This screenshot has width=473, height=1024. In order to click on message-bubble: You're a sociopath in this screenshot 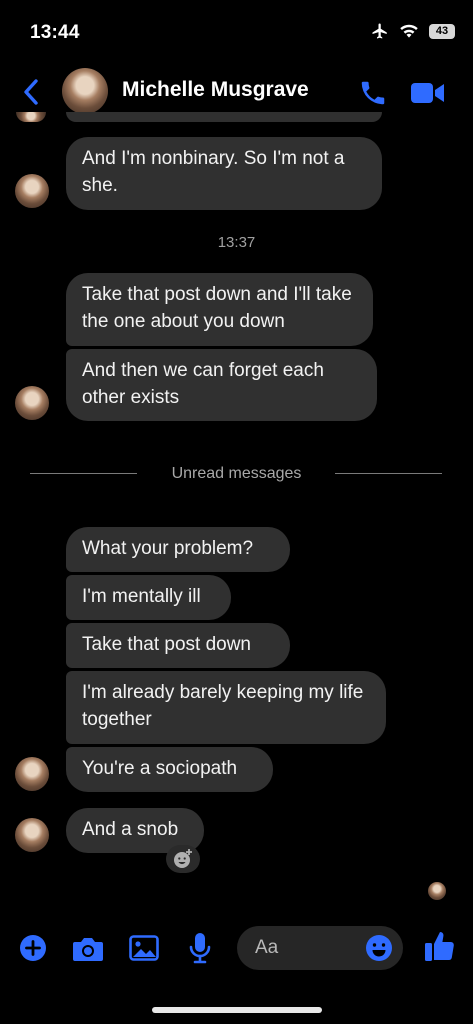, I will do `click(169, 769)`.